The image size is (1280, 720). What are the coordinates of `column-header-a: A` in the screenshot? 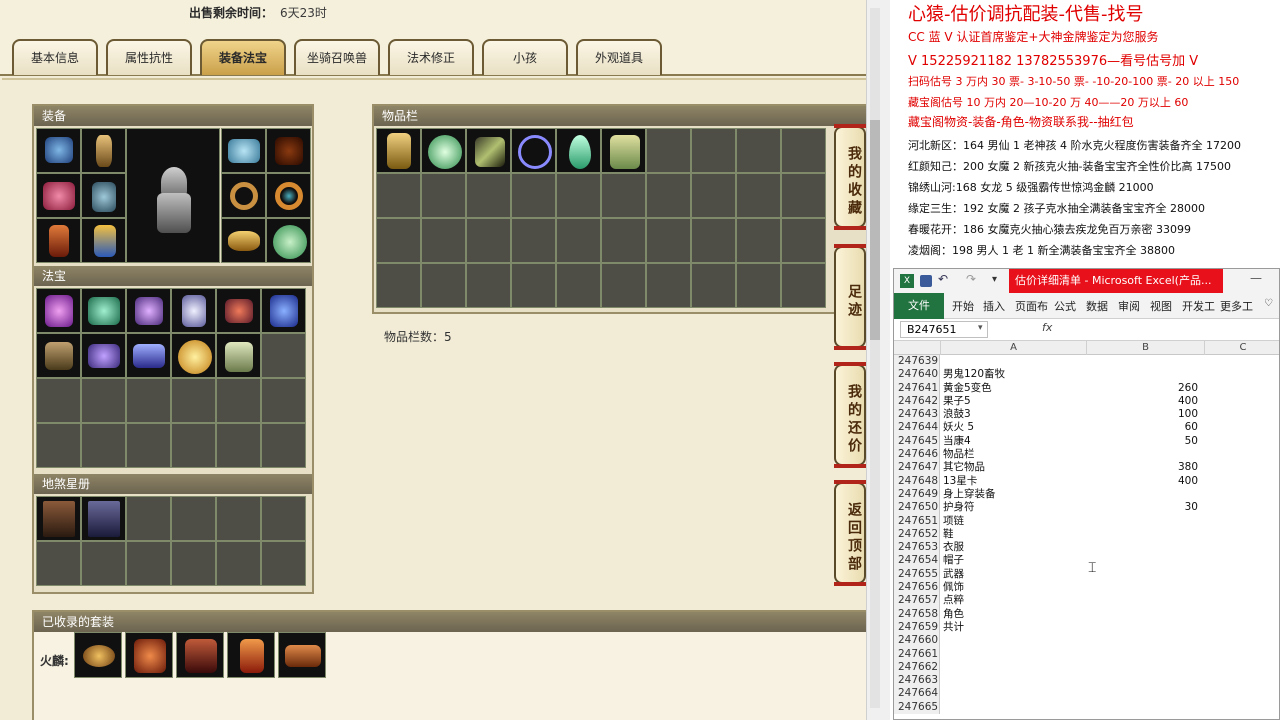 It's located at (1013, 348).